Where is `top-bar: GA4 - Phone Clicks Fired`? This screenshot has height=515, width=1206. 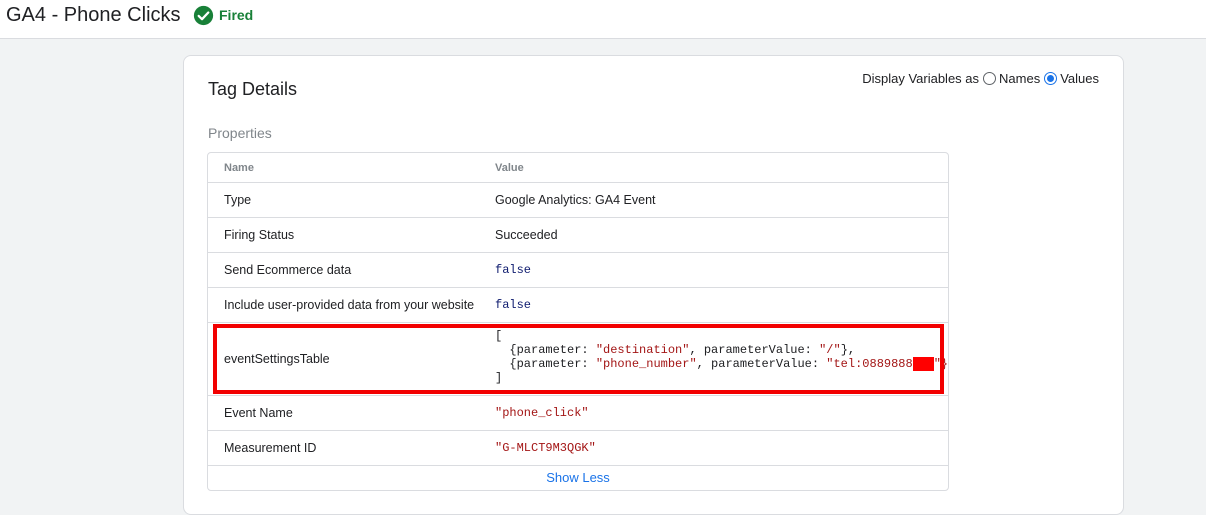 top-bar: GA4 - Phone Clicks Fired is located at coordinates (603, 19).